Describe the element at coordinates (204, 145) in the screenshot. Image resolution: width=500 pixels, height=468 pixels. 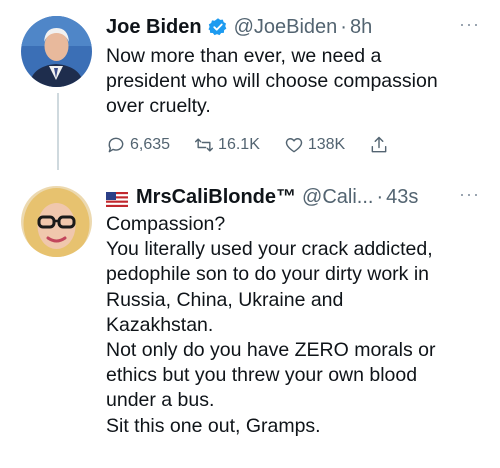
I see `retweet-icon` at that location.